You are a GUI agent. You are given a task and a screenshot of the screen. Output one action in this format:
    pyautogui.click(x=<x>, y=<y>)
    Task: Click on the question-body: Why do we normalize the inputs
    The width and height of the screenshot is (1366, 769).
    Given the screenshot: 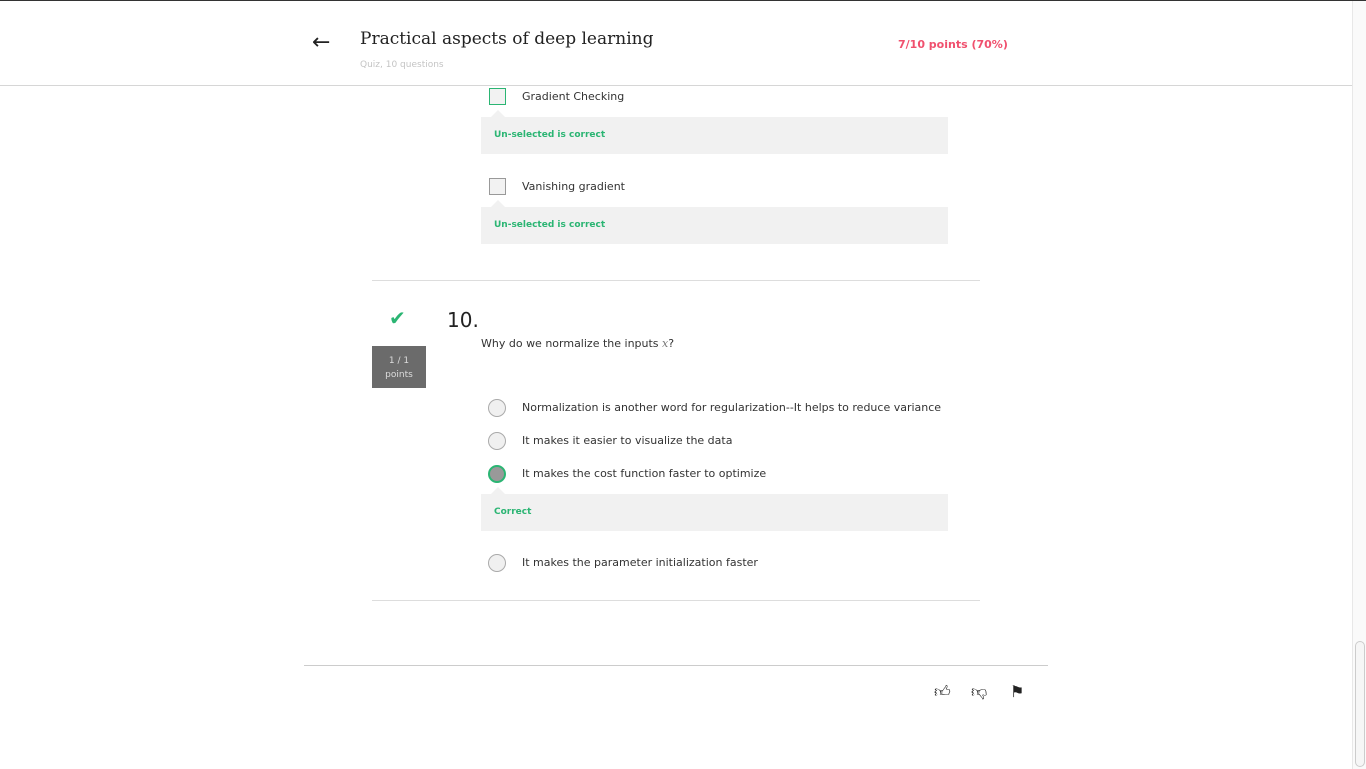 What is the action you would take?
    pyautogui.click(x=572, y=343)
    